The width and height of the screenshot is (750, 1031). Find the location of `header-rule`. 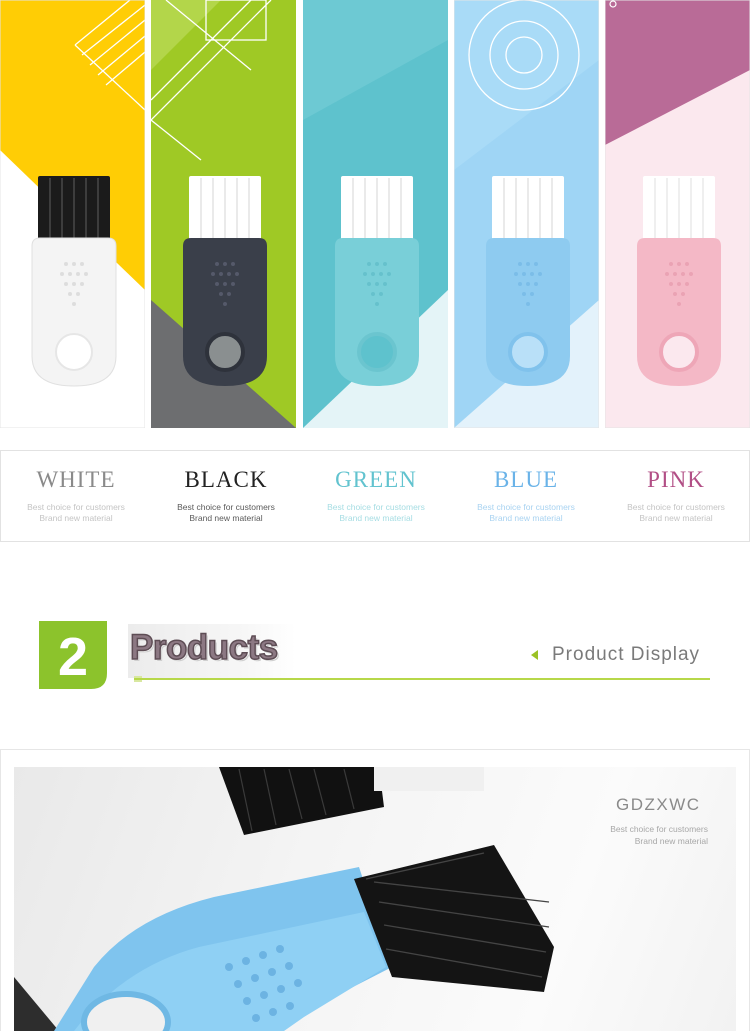

header-rule is located at coordinates (422, 679).